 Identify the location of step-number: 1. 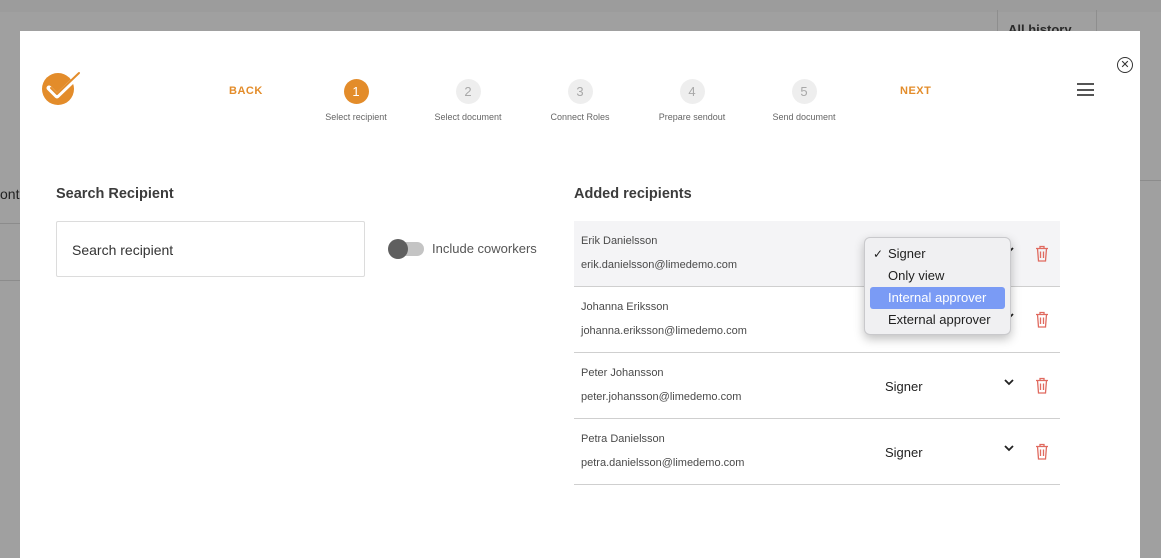
(356, 91).